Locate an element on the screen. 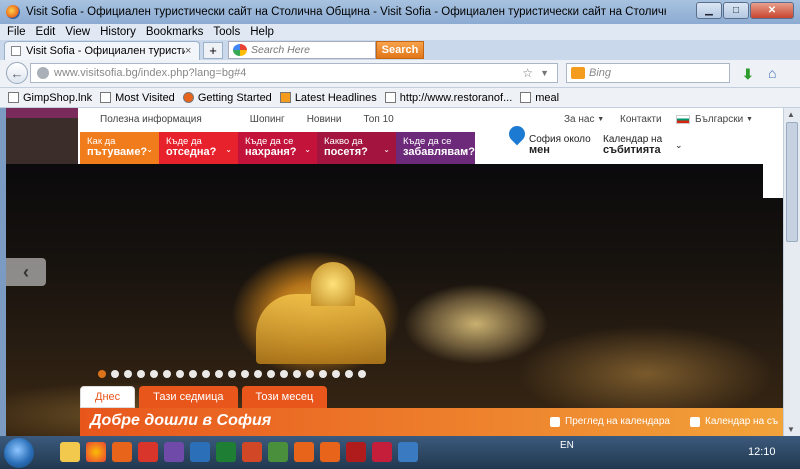 Image resolution: width=800 pixels, height=469 pixels. search-button: Search is located at coordinates (400, 50).